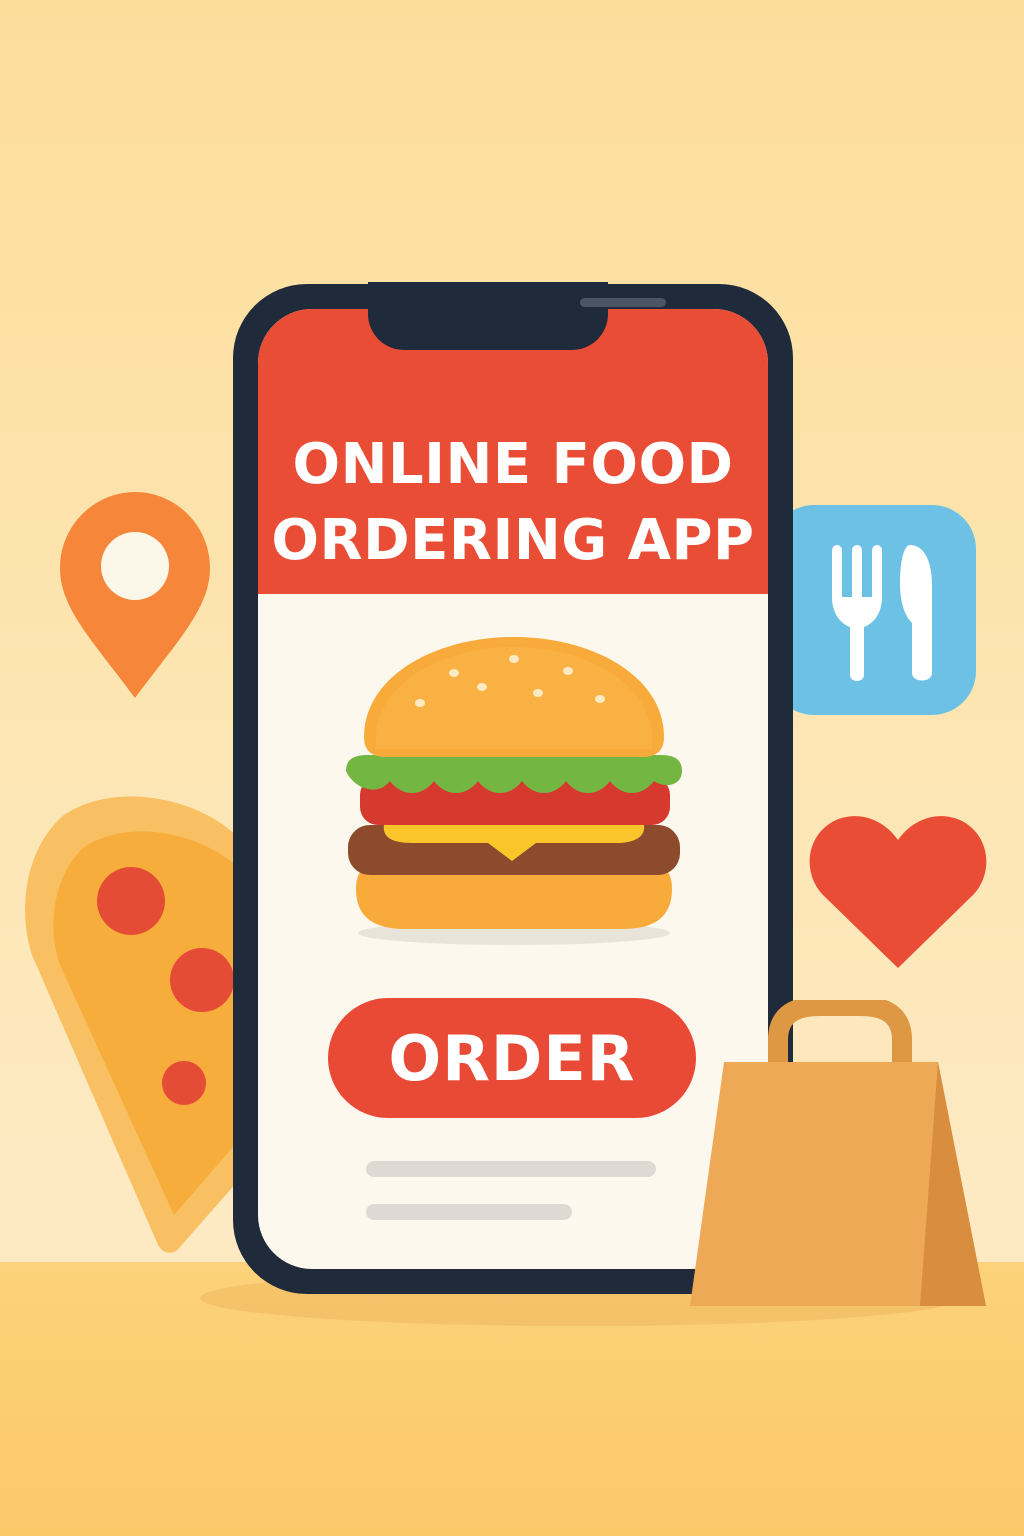 The width and height of the screenshot is (1024, 1536). What do you see at coordinates (513, 464) in the screenshot?
I see `app-title-line-1: ONLINE FOOD` at bounding box center [513, 464].